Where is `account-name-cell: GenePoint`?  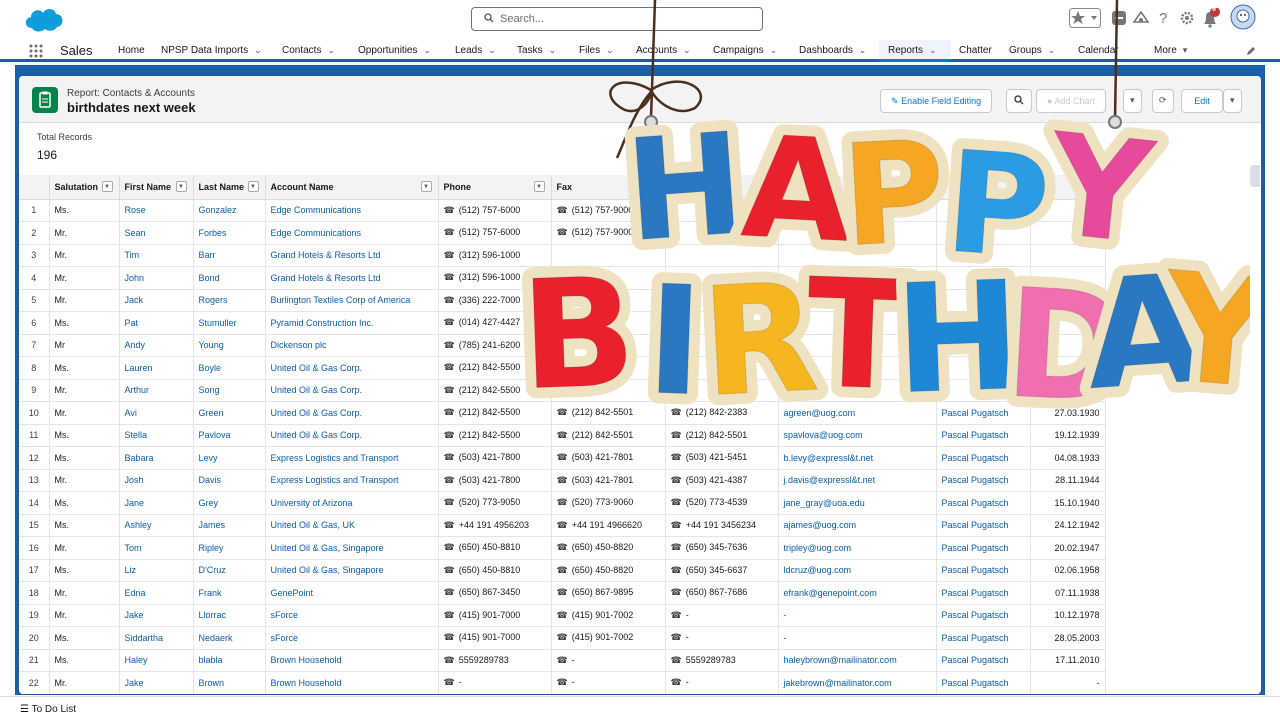
account-name-cell: GenePoint is located at coordinates (352, 593).